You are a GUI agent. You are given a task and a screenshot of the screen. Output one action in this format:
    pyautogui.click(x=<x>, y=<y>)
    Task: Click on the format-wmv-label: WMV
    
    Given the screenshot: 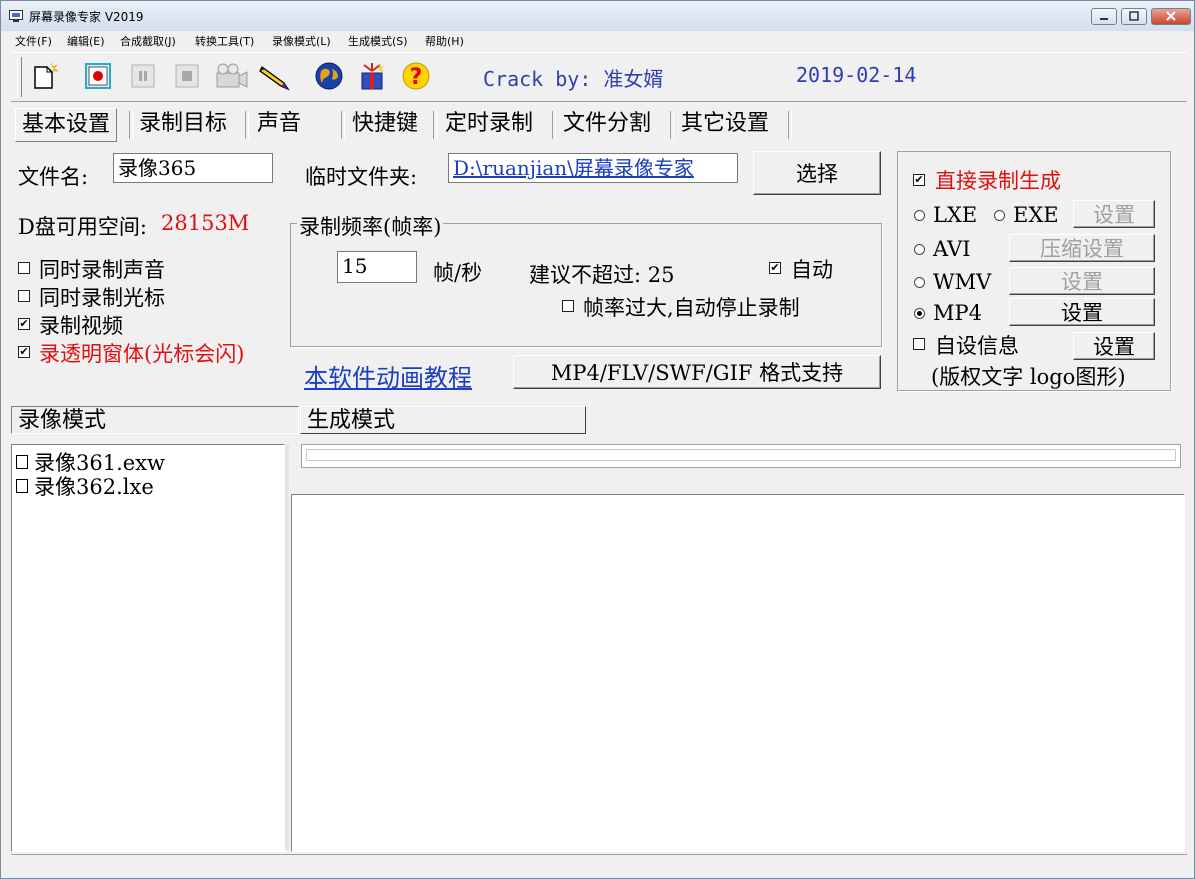 What is the action you would take?
    pyautogui.click(x=962, y=282)
    